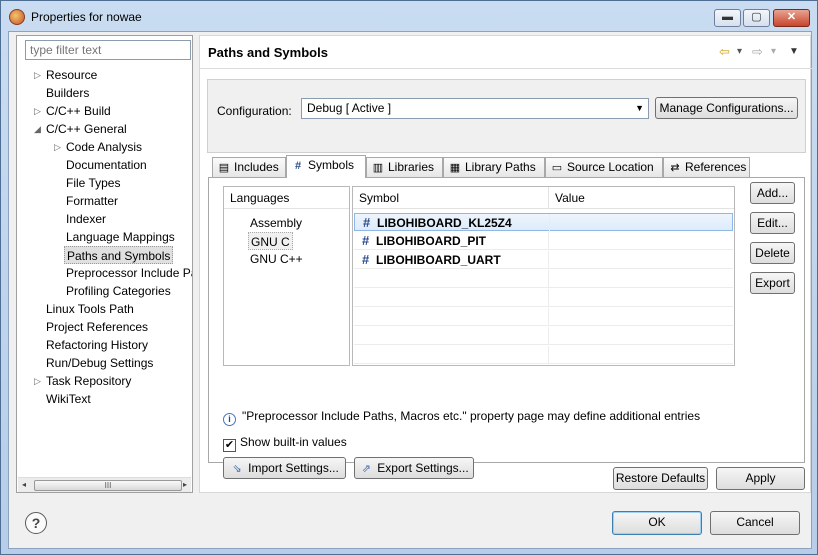 The height and width of the screenshot is (555, 818). I want to click on tree-item-profiling-categories: Profiling Categories, so click(118, 291).